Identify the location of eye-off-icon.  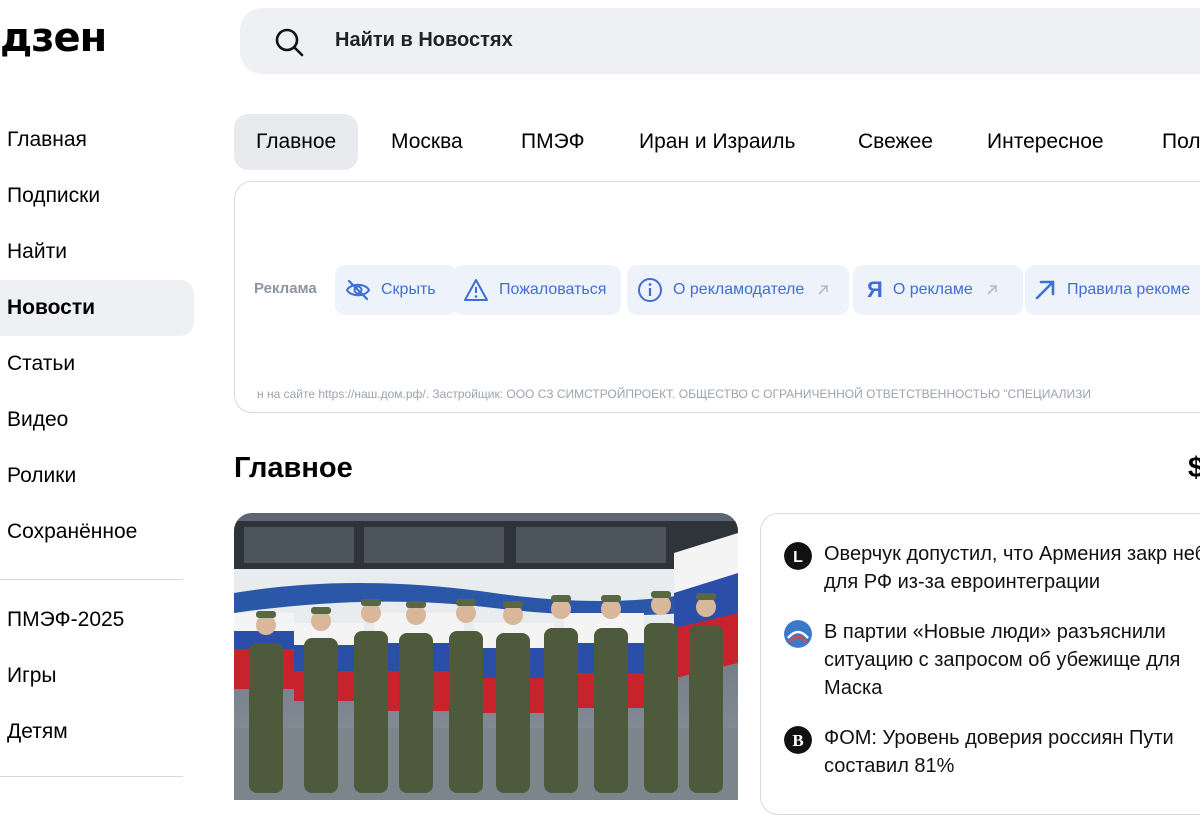
(358, 290).